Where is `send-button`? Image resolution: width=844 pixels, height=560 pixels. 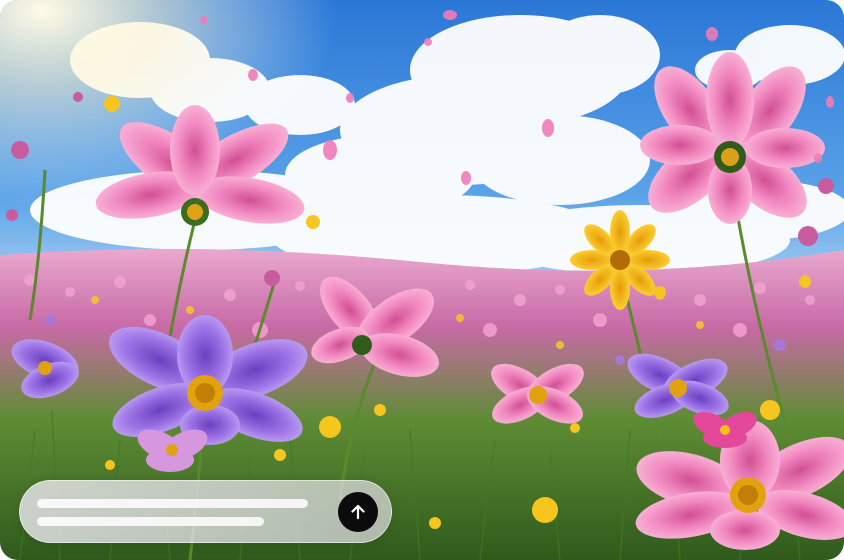
send-button is located at coordinates (358, 512).